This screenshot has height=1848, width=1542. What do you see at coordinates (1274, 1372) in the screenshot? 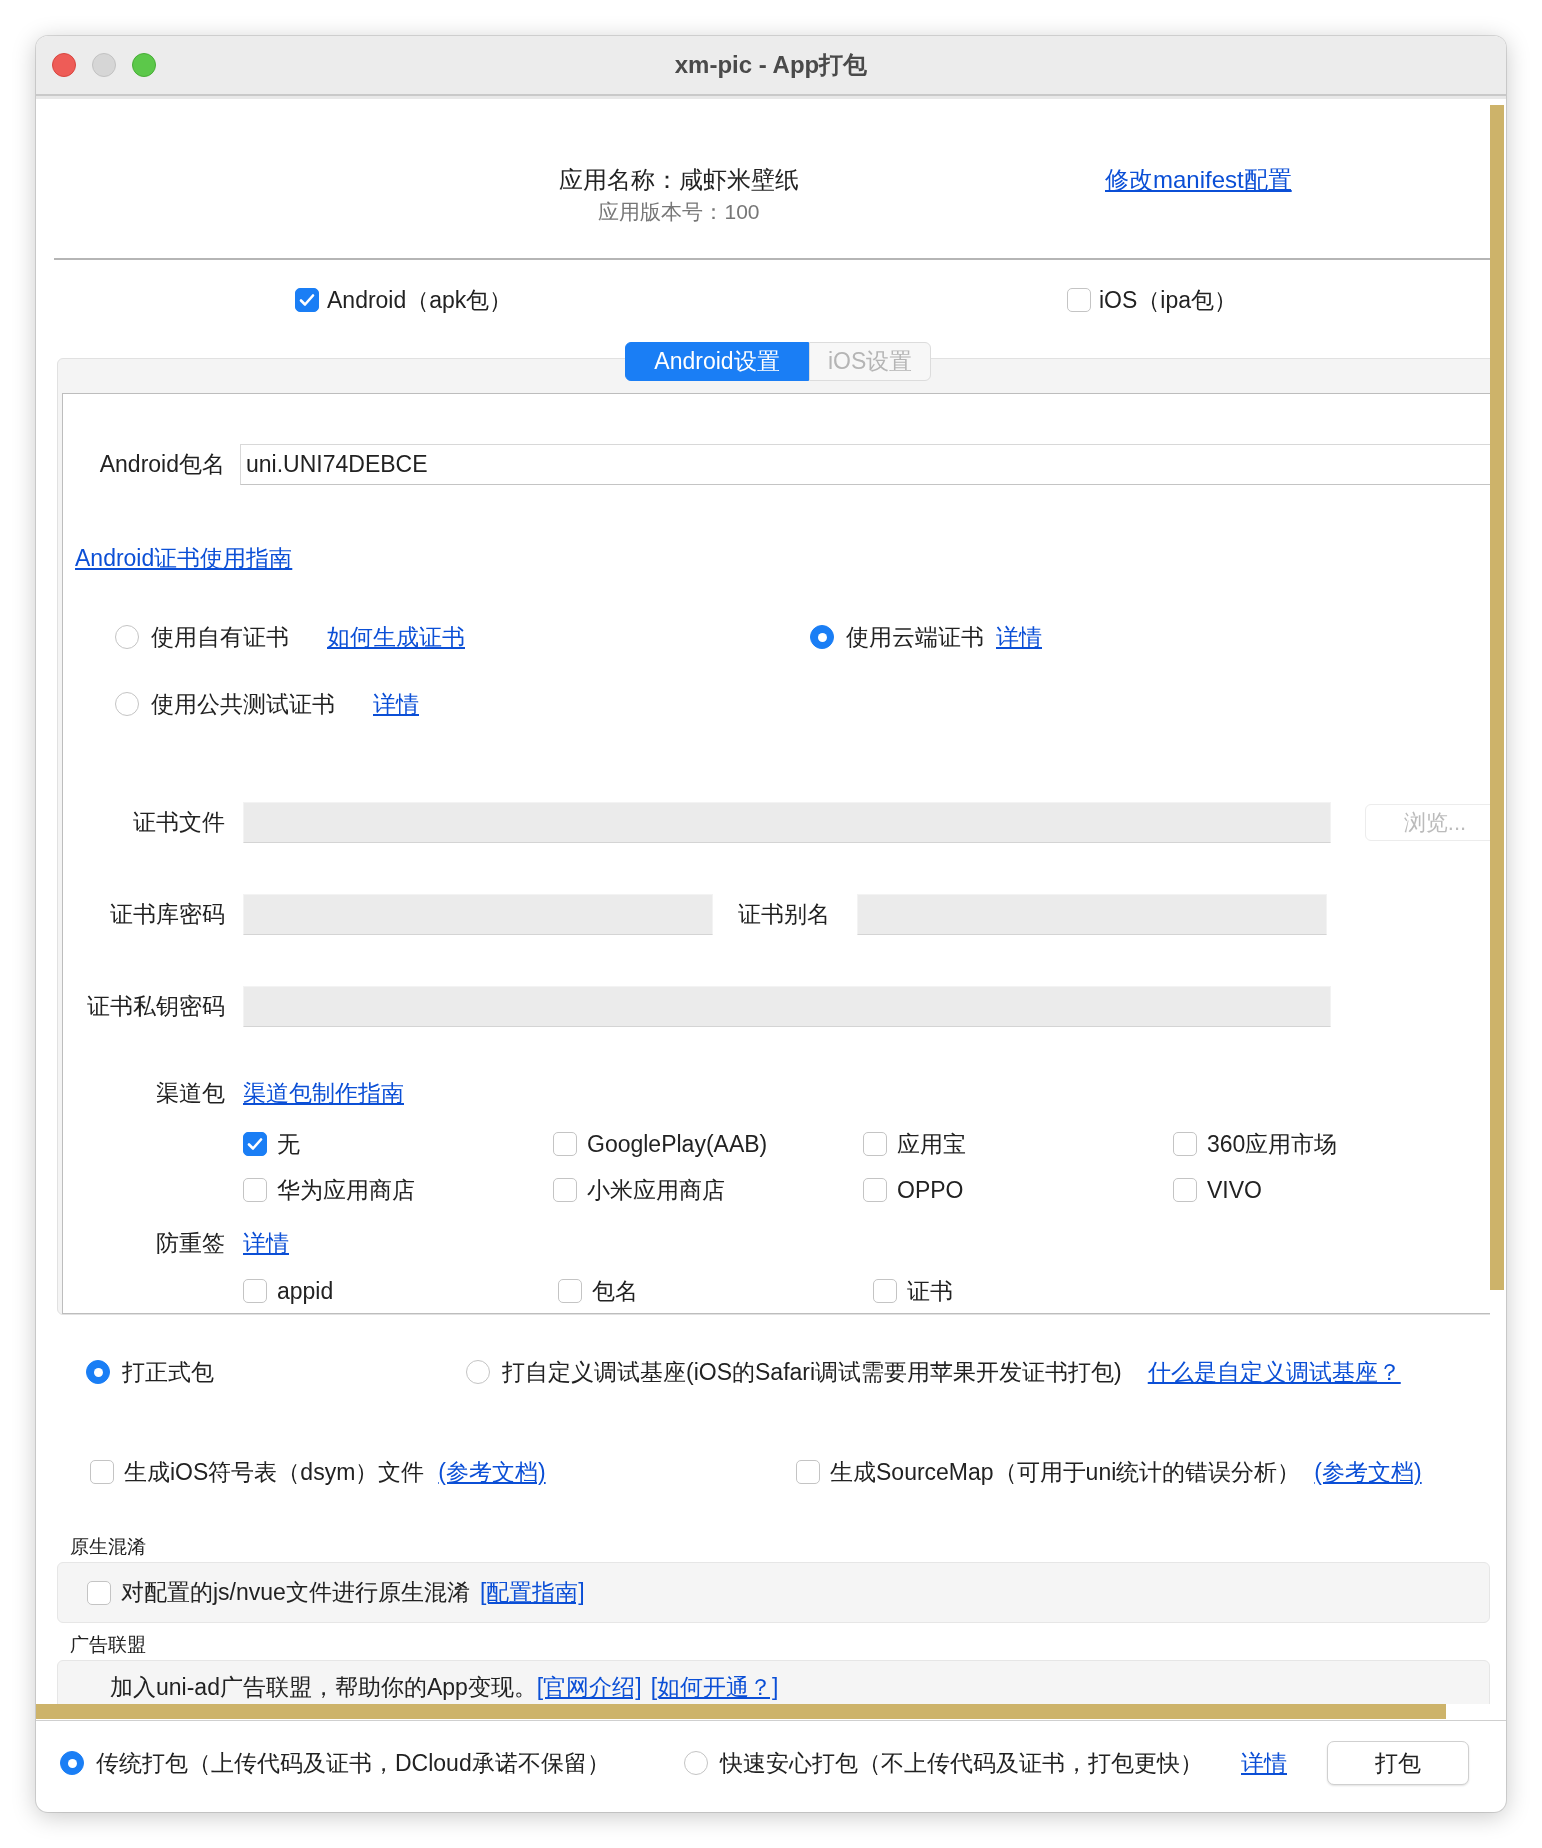
I see `link: 什么是自定义调试基座？` at bounding box center [1274, 1372].